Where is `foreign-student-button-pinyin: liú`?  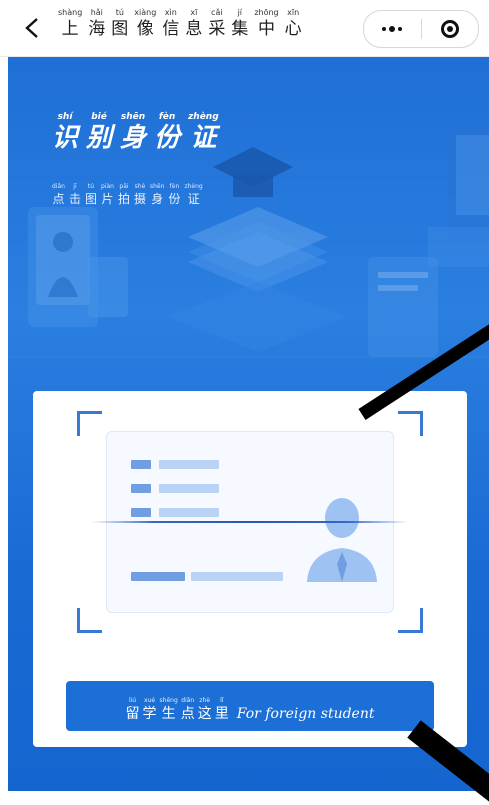 foreign-student-button-pinyin: liú is located at coordinates (132, 700).